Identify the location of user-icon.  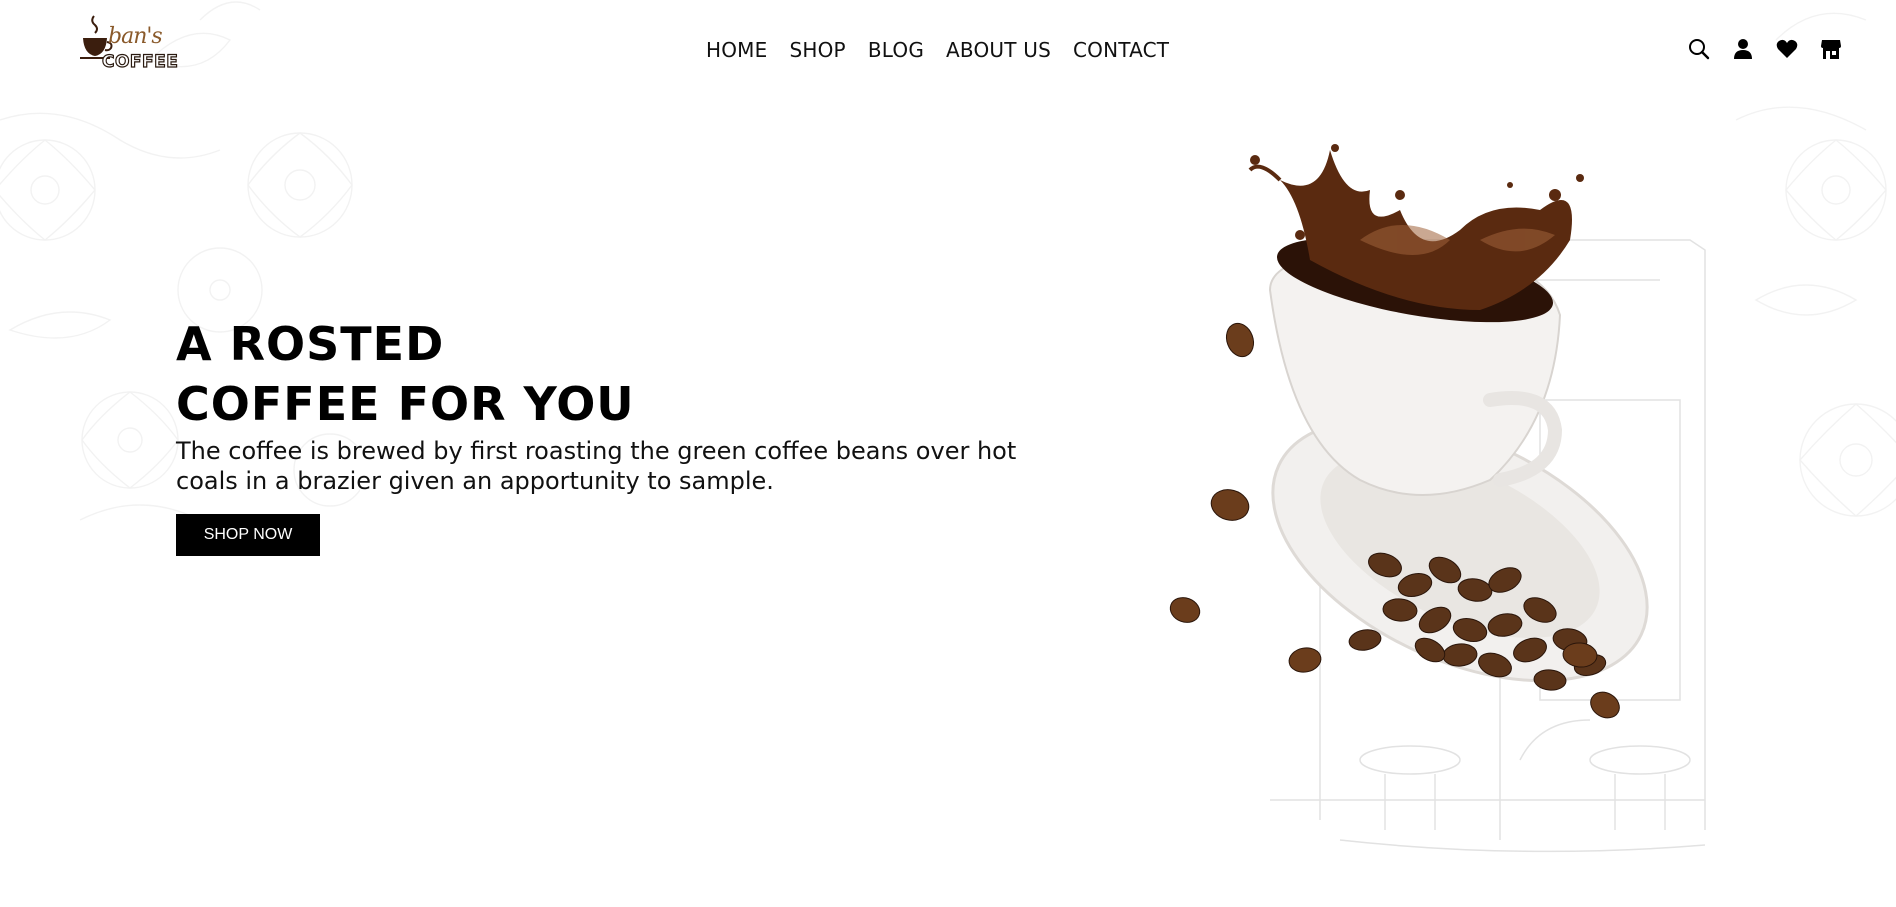
(1743, 49).